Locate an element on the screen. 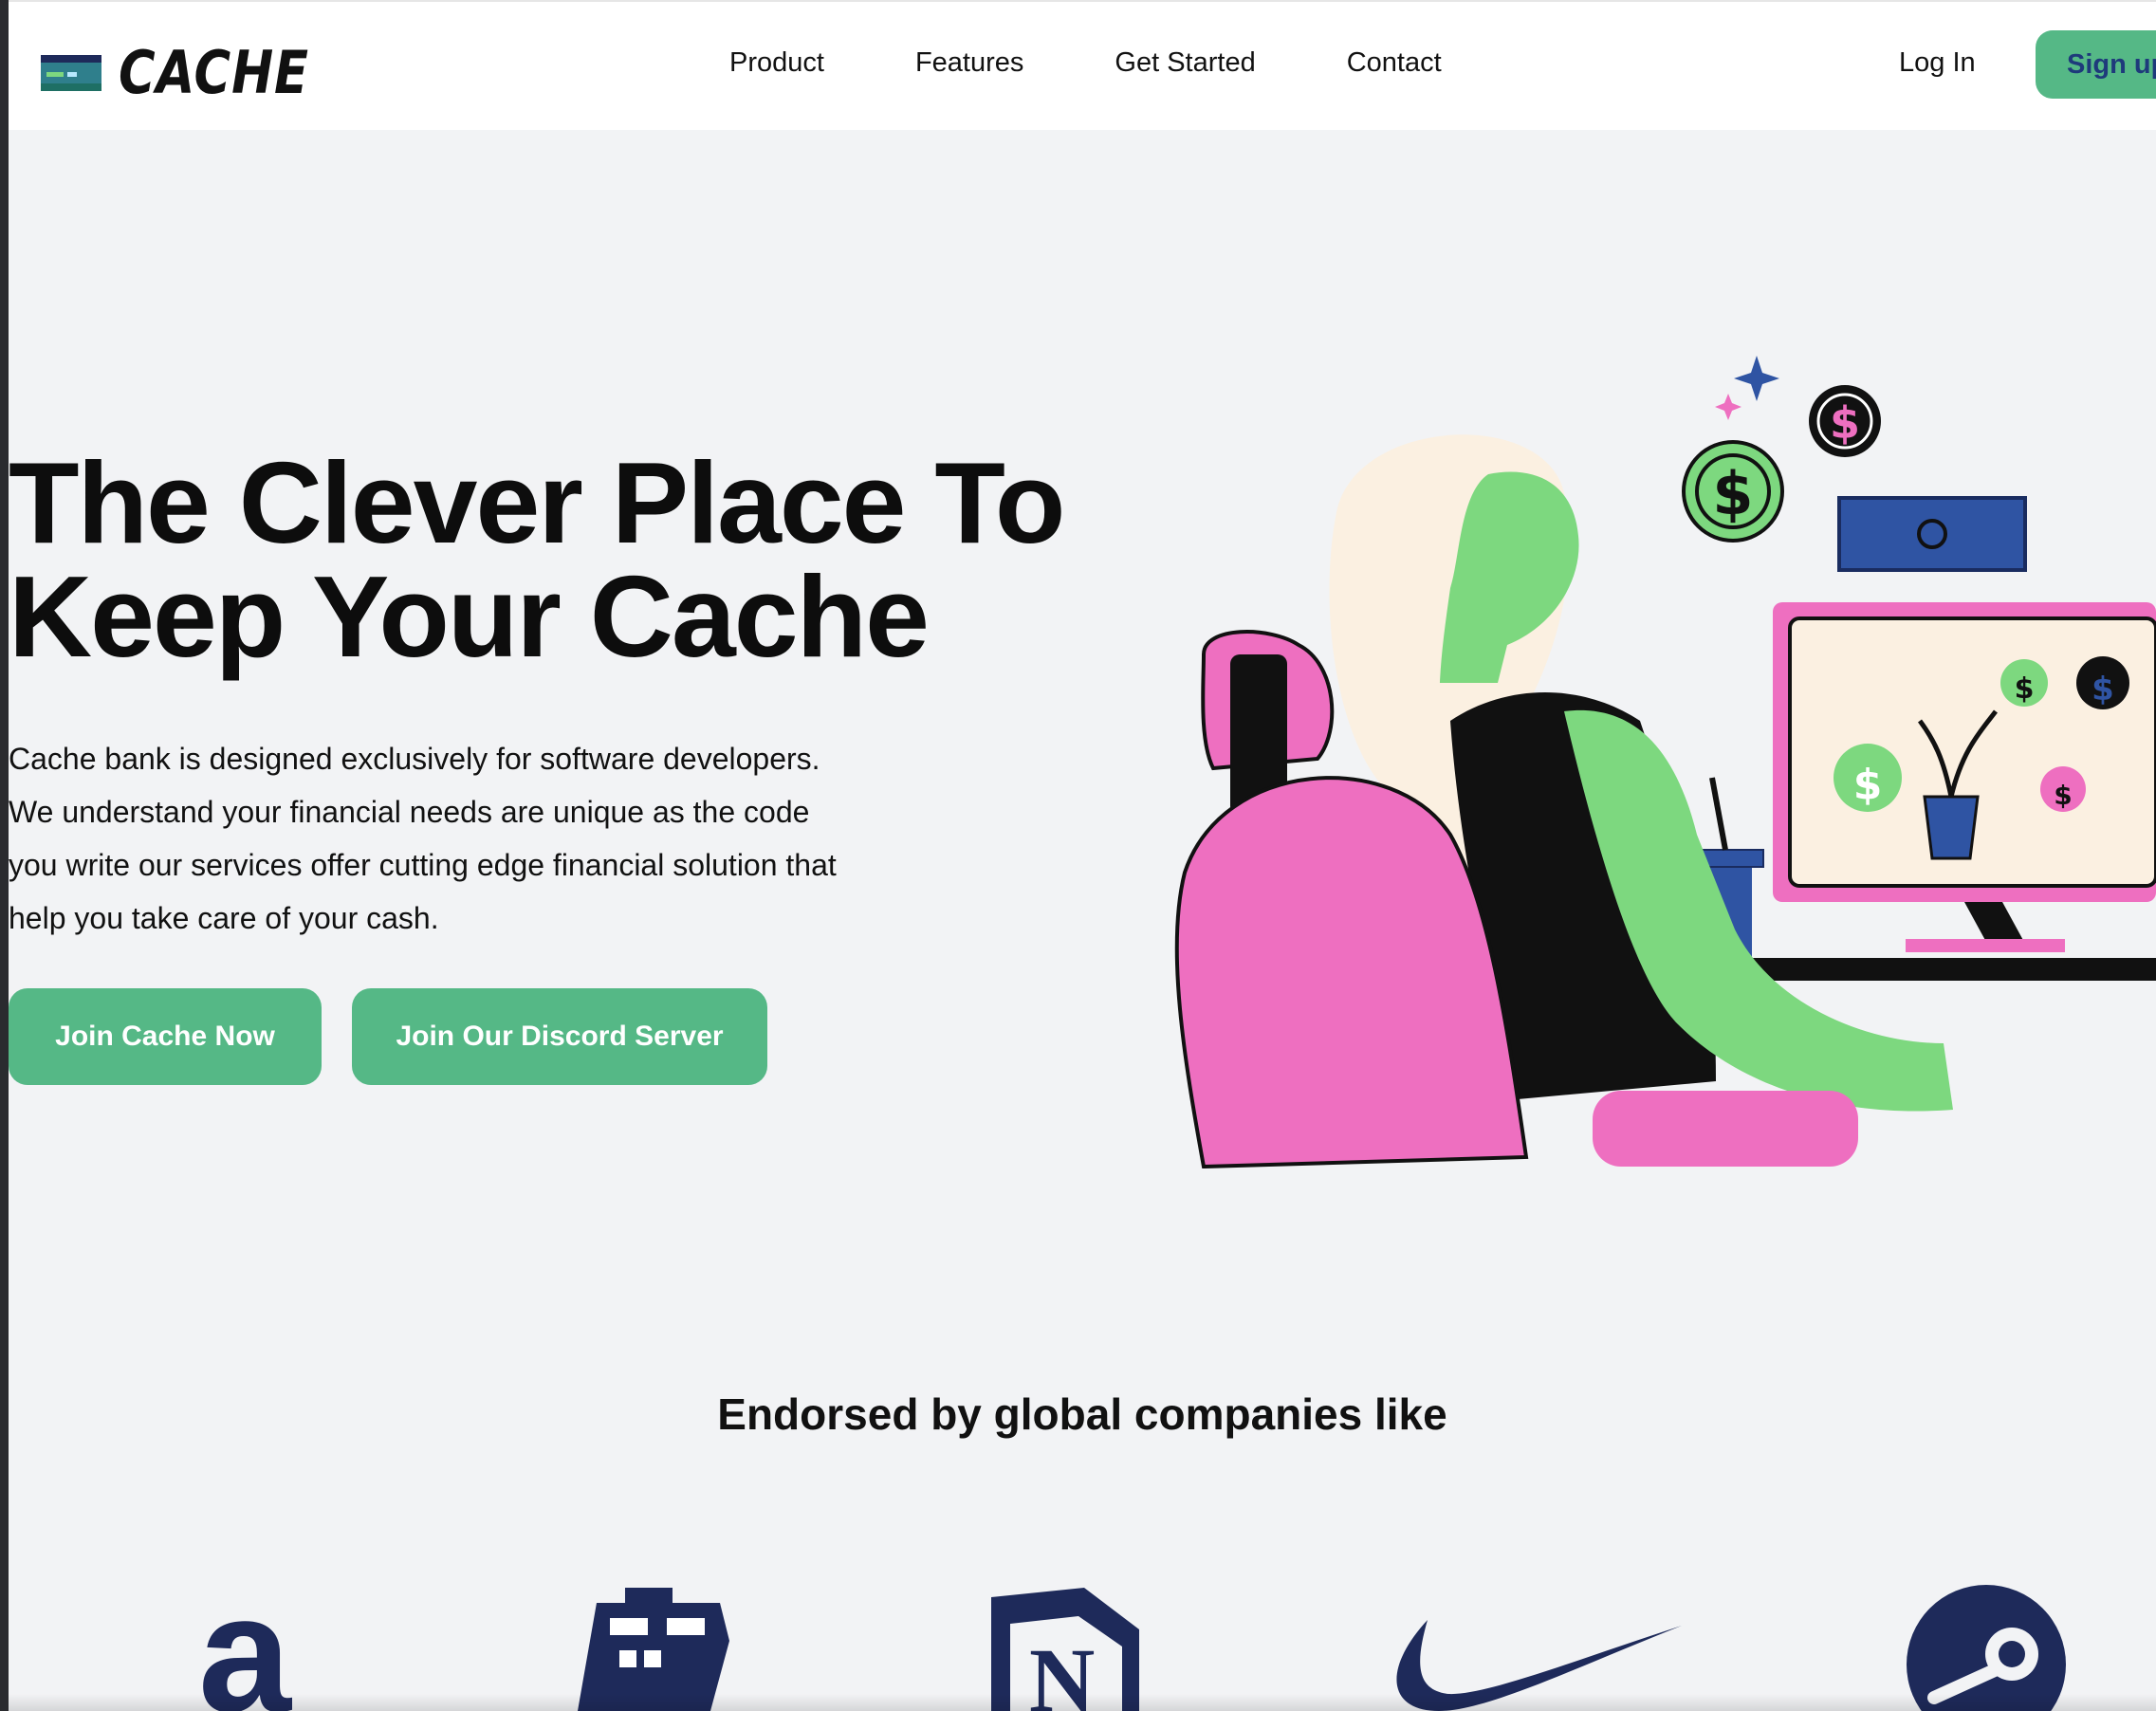  nav-contact: Contact is located at coordinates (1394, 63).